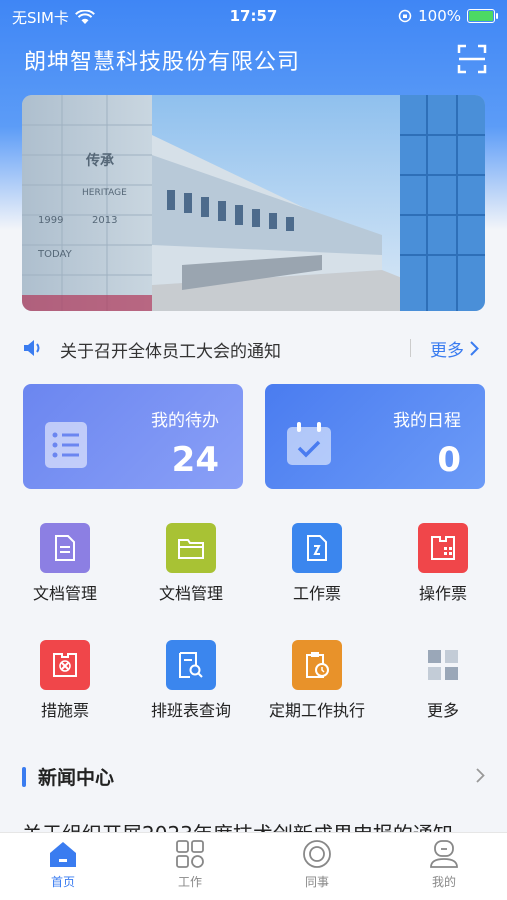 The image size is (507, 900). Describe the element at coordinates (482, 16) in the screenshot. I see `battery-icon` at that location.